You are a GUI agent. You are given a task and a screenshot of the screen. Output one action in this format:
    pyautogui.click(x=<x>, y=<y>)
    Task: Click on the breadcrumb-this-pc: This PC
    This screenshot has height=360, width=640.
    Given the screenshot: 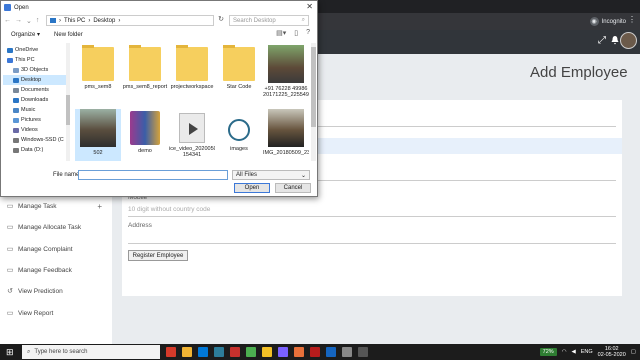 What is the action you would take?
    pyautogui.click(x=74, y=21)
    